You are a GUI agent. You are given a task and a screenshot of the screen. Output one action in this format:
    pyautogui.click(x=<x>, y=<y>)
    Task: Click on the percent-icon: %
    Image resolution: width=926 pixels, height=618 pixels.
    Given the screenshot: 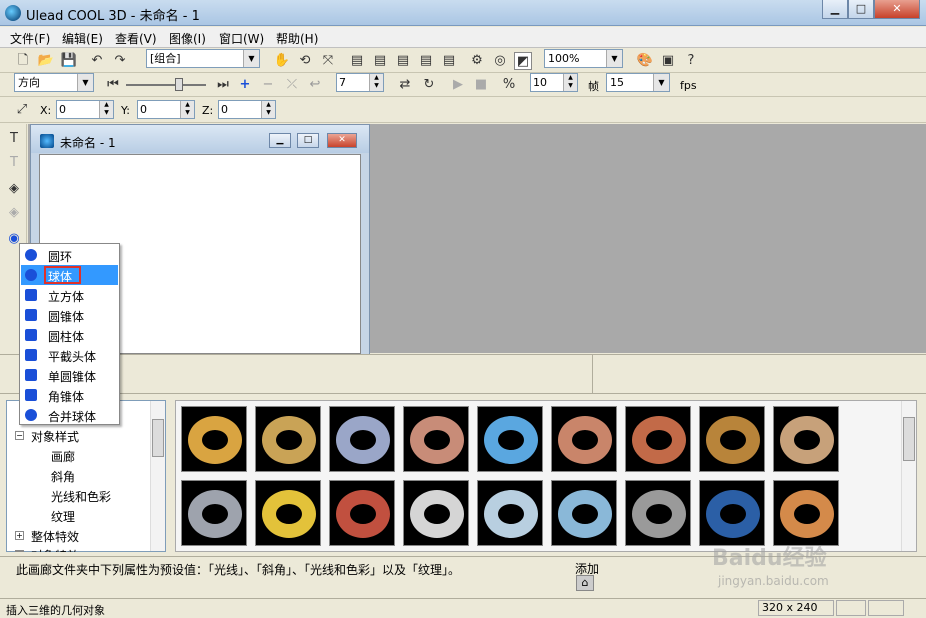 What is the action you would take?
    pyautogui.click(x=509, y=85)
    